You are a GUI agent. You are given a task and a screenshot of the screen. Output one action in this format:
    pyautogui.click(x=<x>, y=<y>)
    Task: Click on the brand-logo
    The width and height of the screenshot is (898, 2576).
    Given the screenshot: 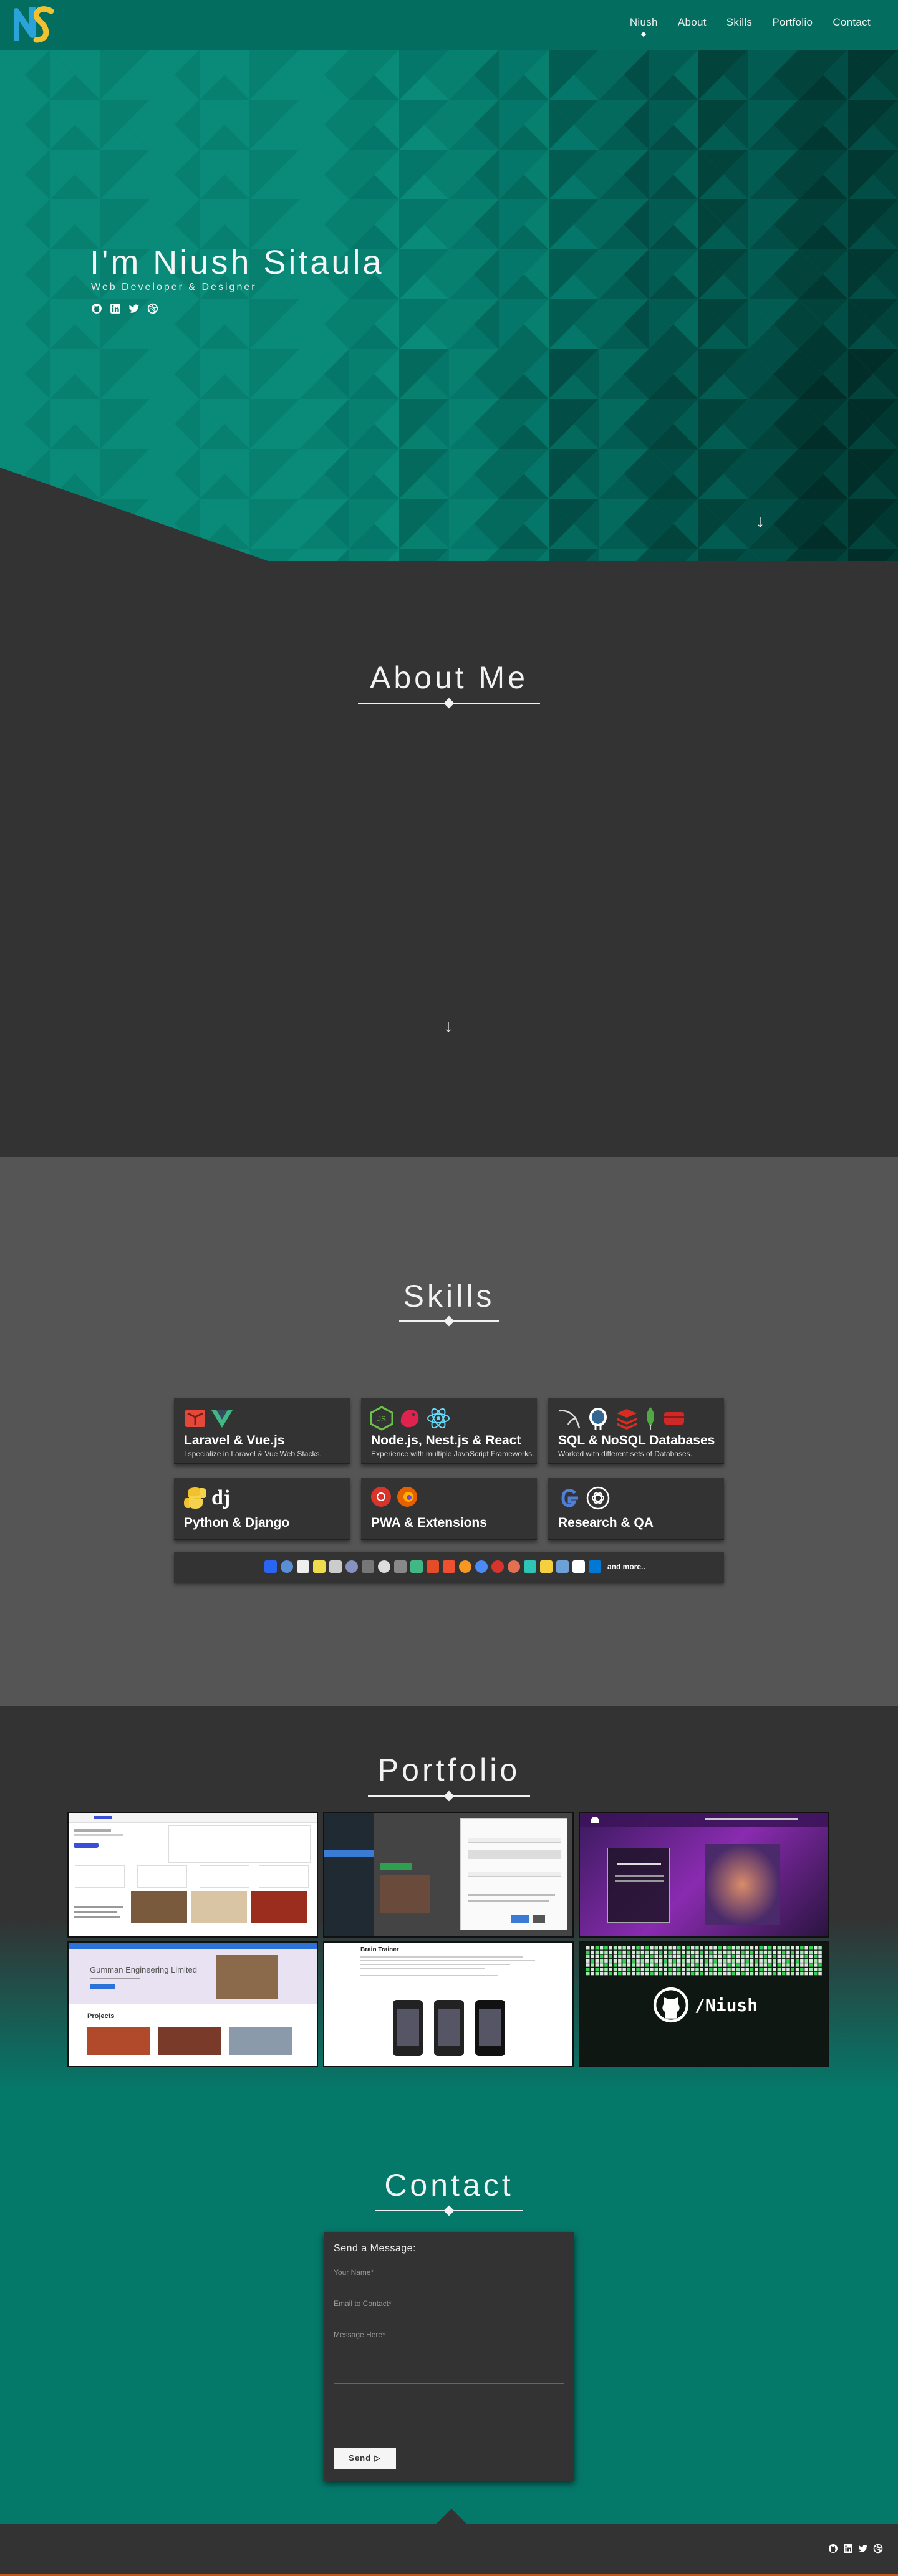 What is the action you would take?
    pyautogui.click(x=35, y=24)
    